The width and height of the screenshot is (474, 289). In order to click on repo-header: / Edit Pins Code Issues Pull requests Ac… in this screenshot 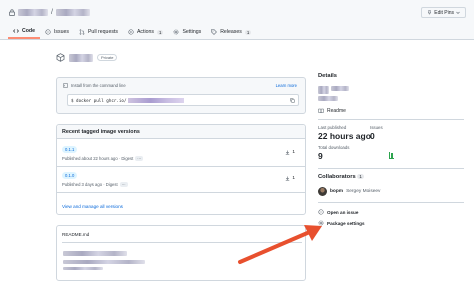, I will do `click(237, 20)`.